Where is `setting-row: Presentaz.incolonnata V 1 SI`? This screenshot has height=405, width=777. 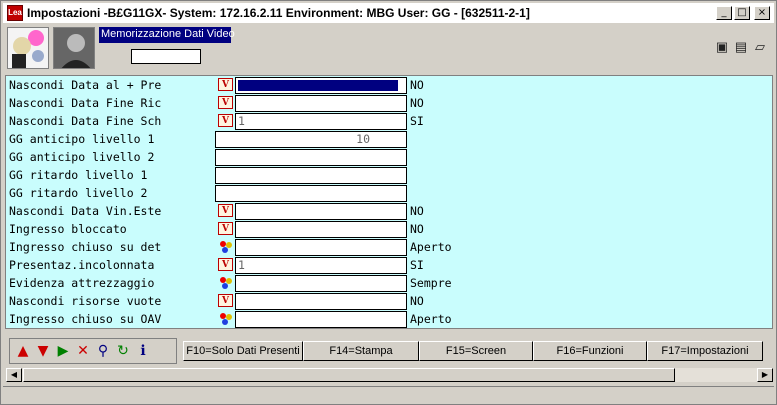
setting-row: Presentaz.incolonnata V 1 SI is located at coordinates (389, 265).